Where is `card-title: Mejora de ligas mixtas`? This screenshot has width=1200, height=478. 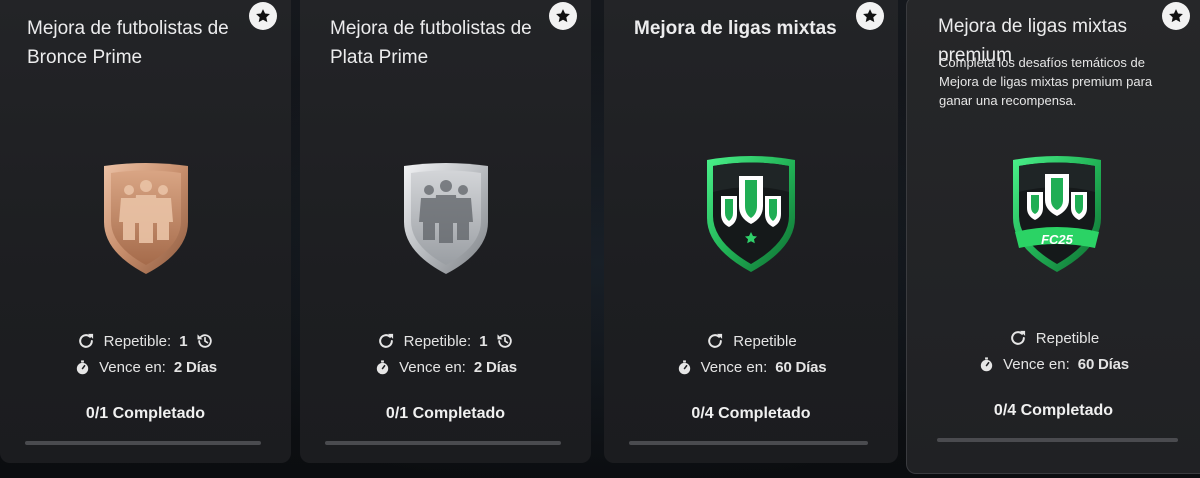 card-title: Mejora de ligas mixtas is located at coordinates (735, 28).